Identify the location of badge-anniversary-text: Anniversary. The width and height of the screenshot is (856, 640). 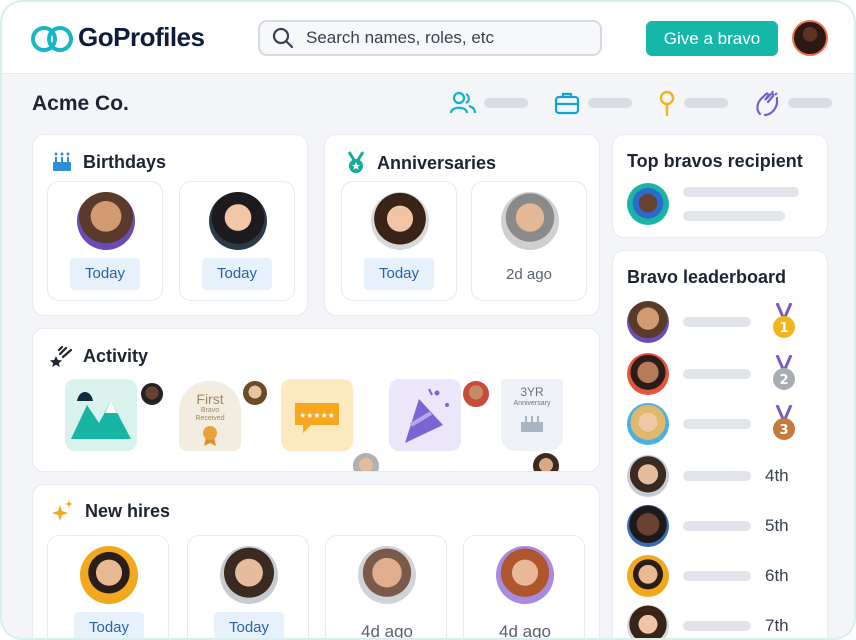
(532, 403).